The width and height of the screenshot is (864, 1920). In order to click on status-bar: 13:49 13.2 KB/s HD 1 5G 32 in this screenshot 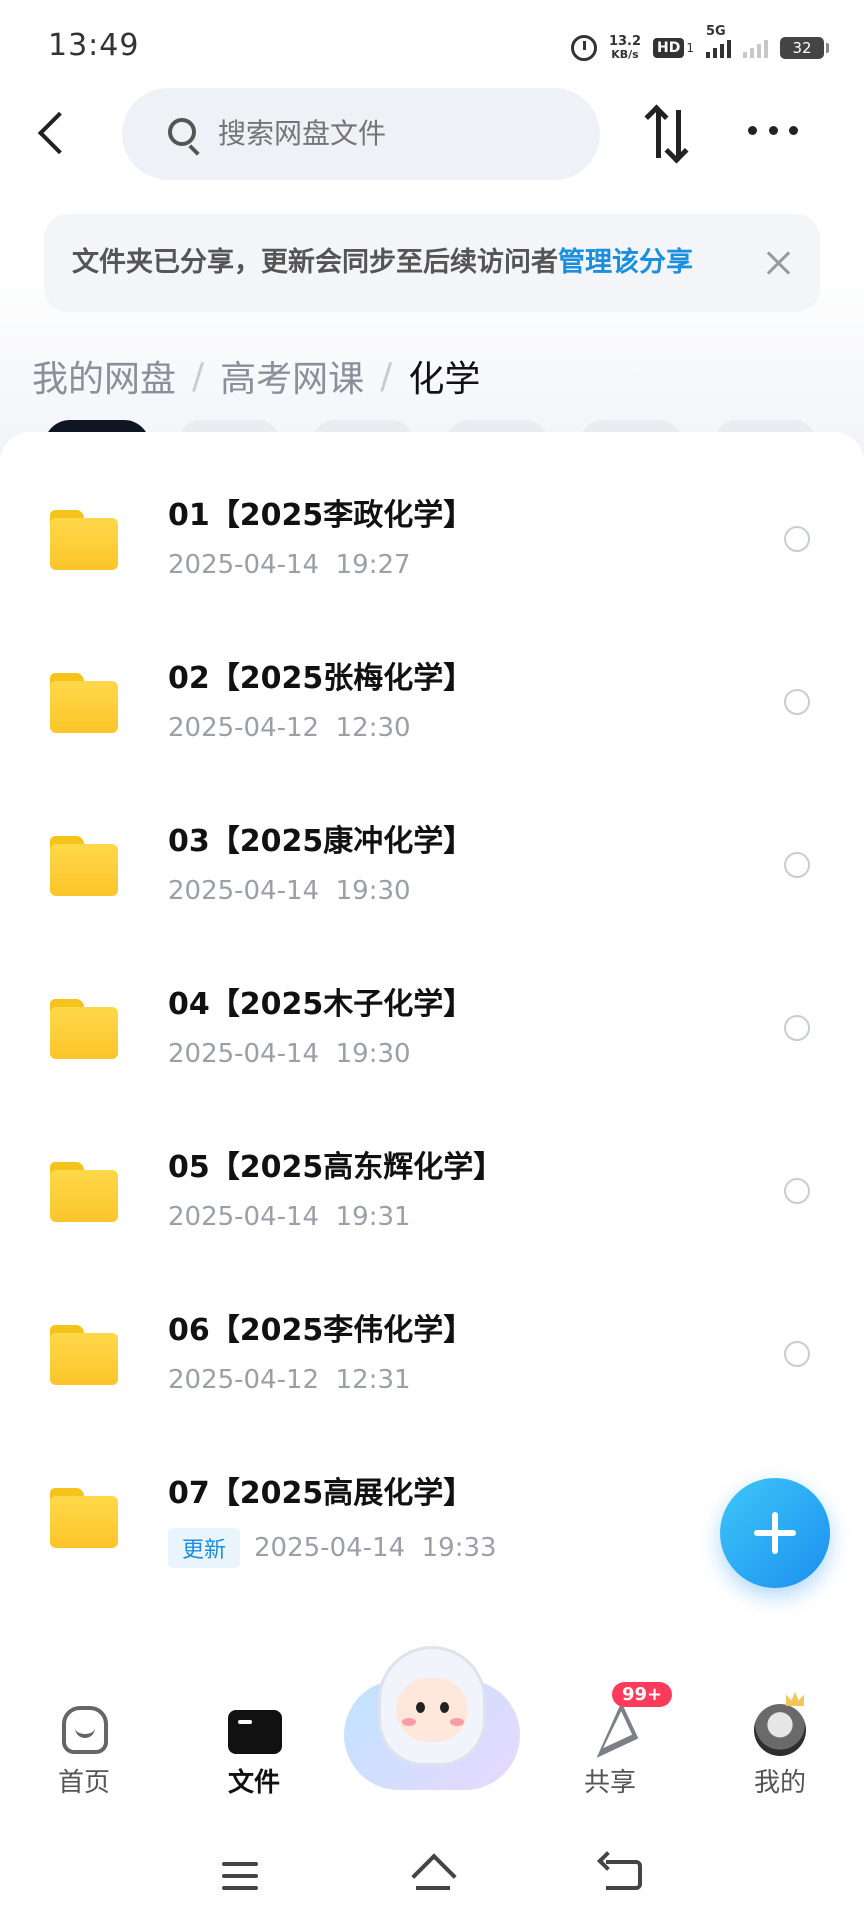, I will do `click(432, 48)`.